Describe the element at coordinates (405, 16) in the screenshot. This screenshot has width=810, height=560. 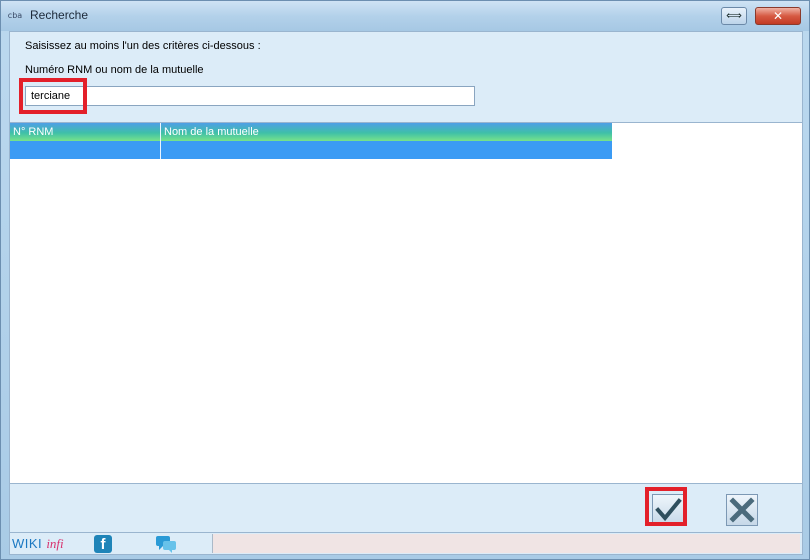
I see `title-bar: cba Recherche ⟺ ✕` at that location.